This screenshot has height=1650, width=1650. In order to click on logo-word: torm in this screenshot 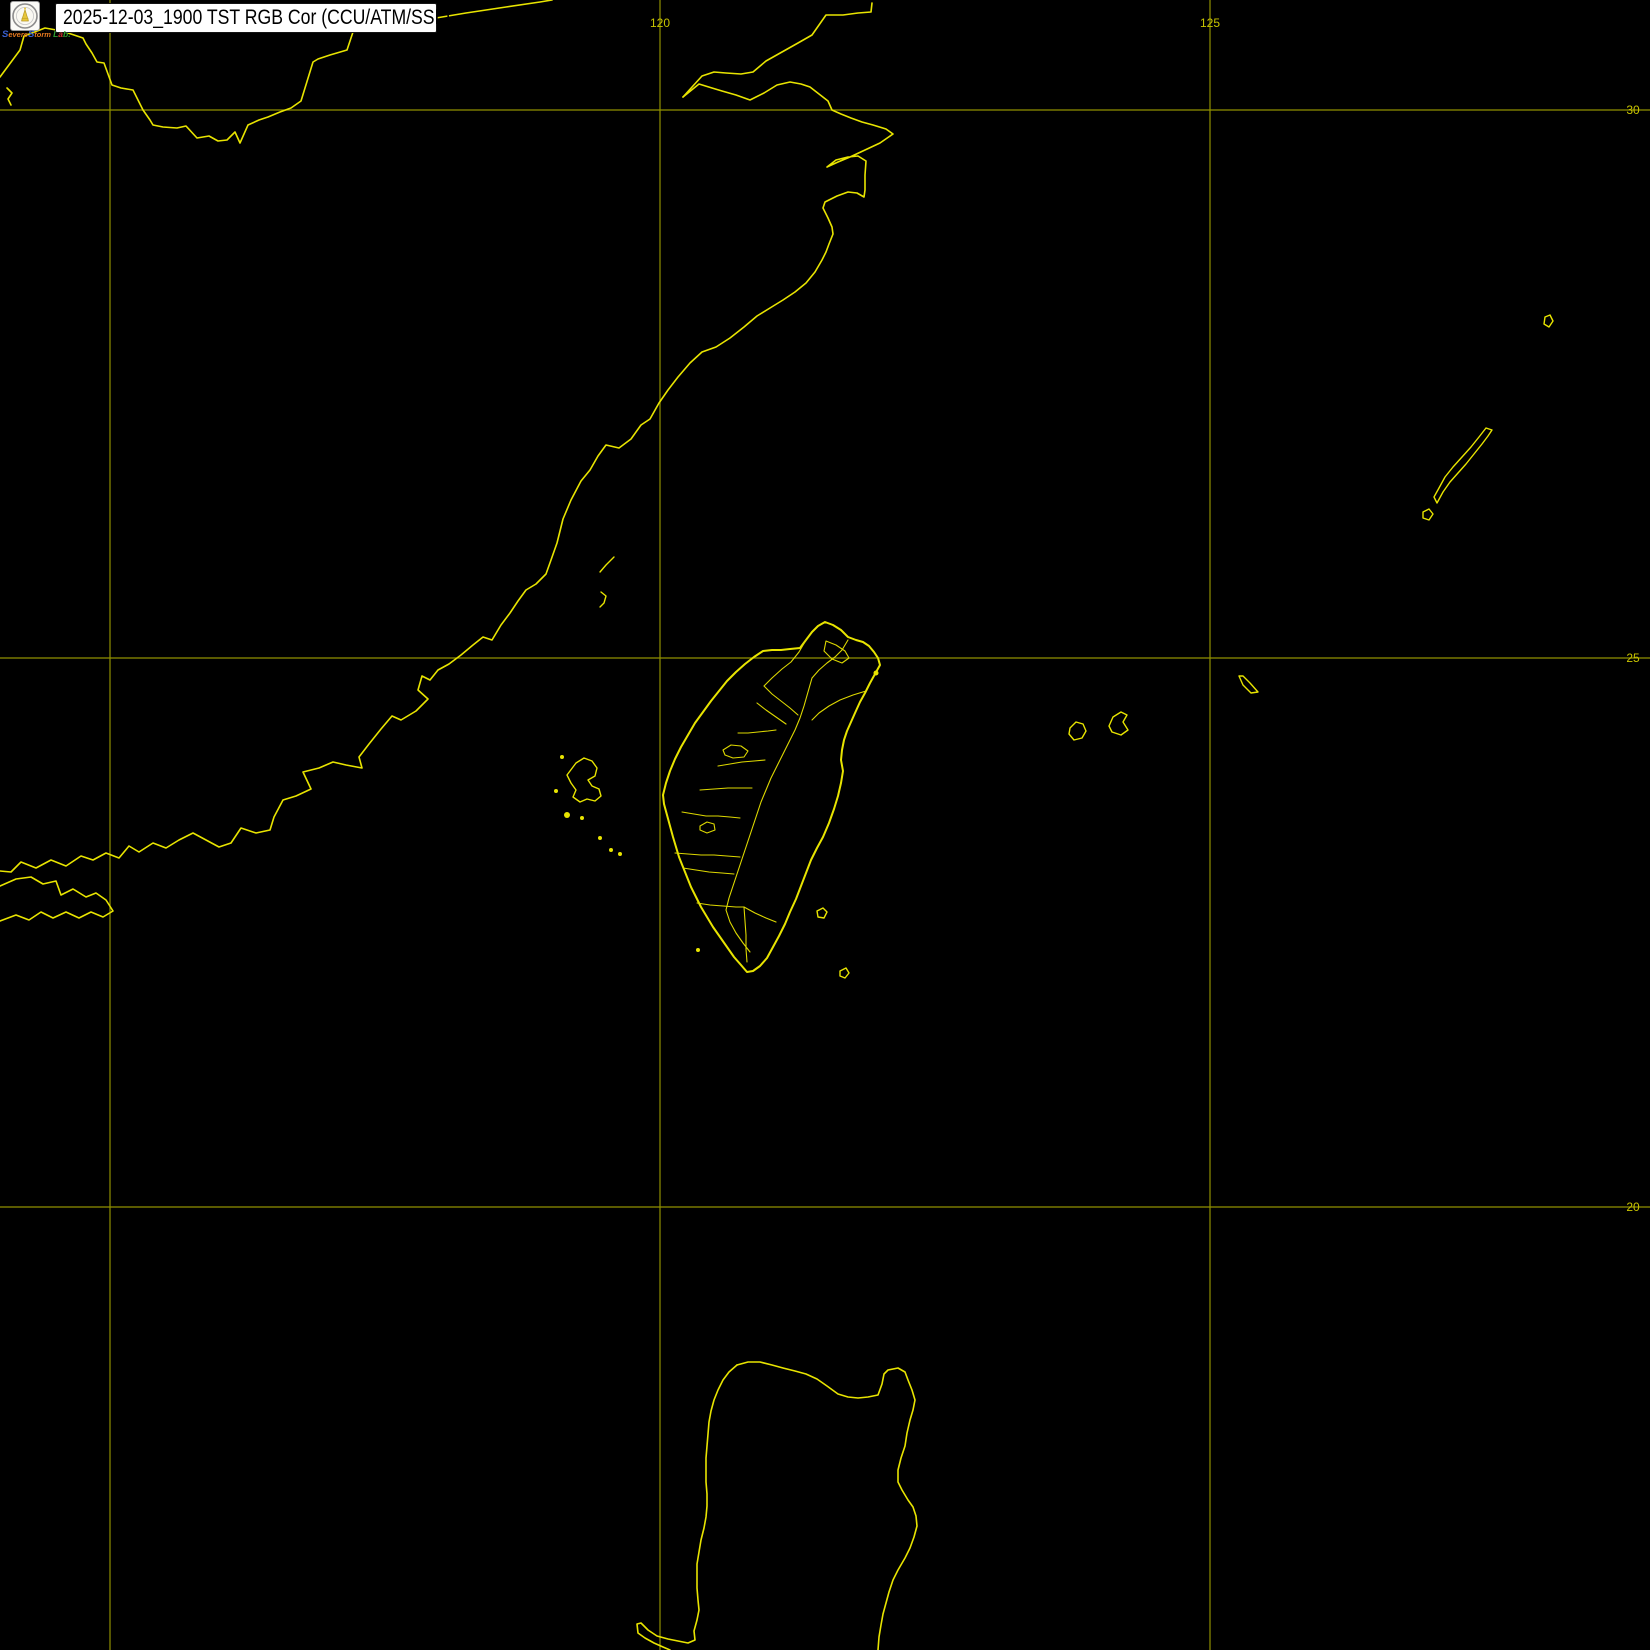, I will do `click(42, 34)`.